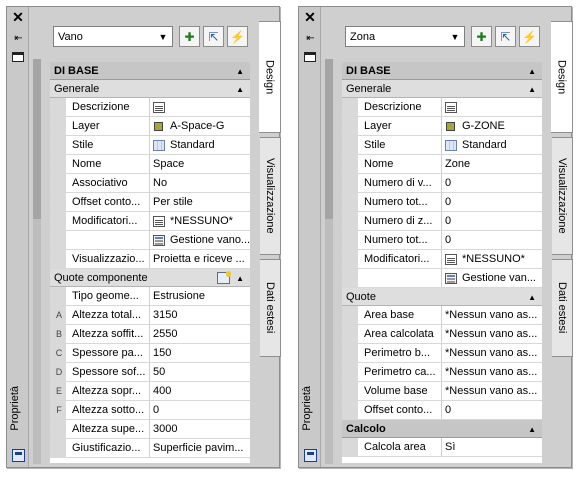  Describe the element at coordinates (200, 126) in the screenshot. I see `property-value: A-Space-G` at that location.